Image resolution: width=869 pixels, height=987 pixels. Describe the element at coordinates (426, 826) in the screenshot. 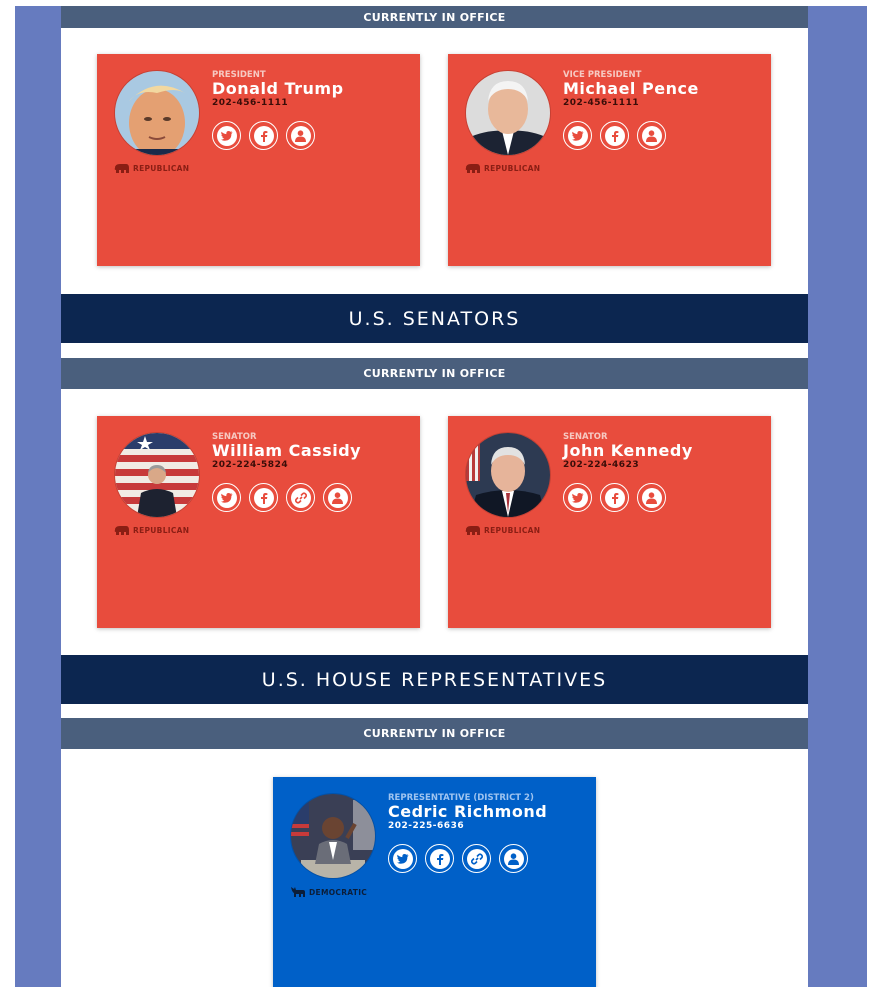

I see `official-phone: 202-225-6636` at that location.